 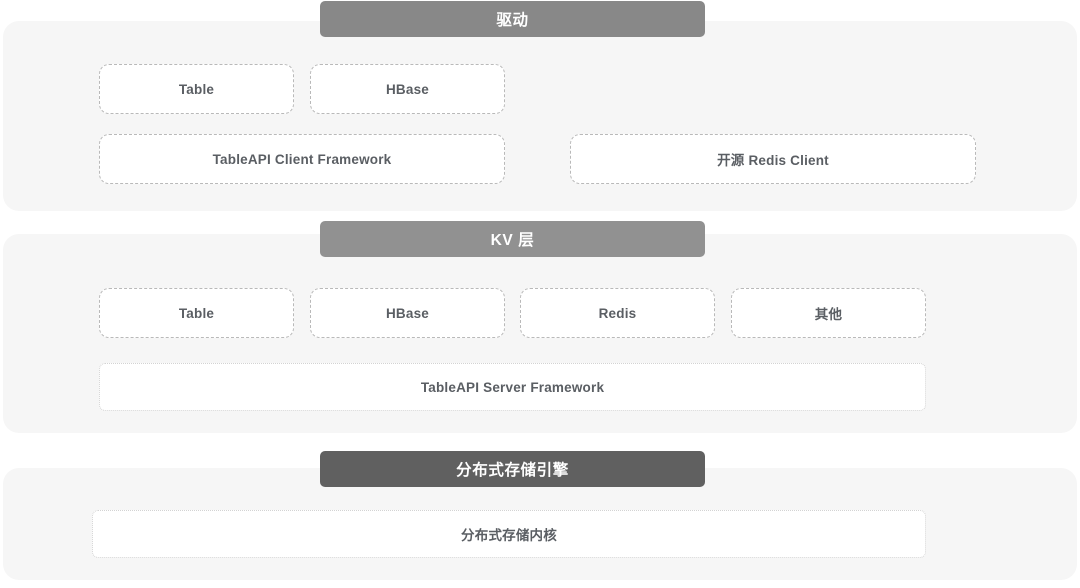 I want to click on node-driver-table: Table, so click(x=196, y=89).